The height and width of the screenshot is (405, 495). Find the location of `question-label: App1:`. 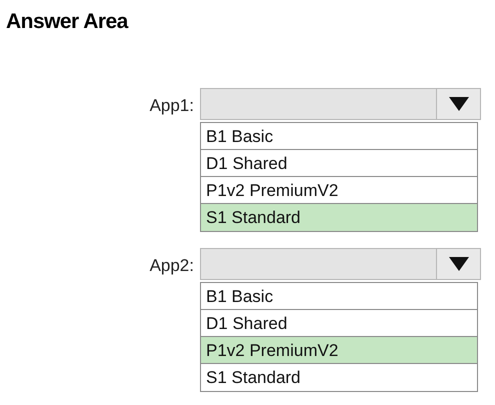

question-label: App1: is located at coordinates (171, 106).